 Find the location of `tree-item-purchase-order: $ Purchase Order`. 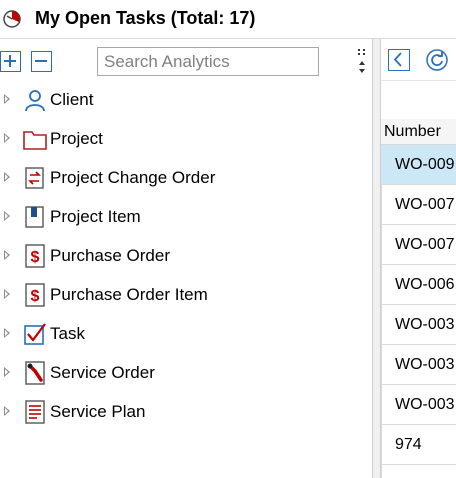

tree-item-purchase-order: $ Purchase Order is located at coordinates (186, 256).